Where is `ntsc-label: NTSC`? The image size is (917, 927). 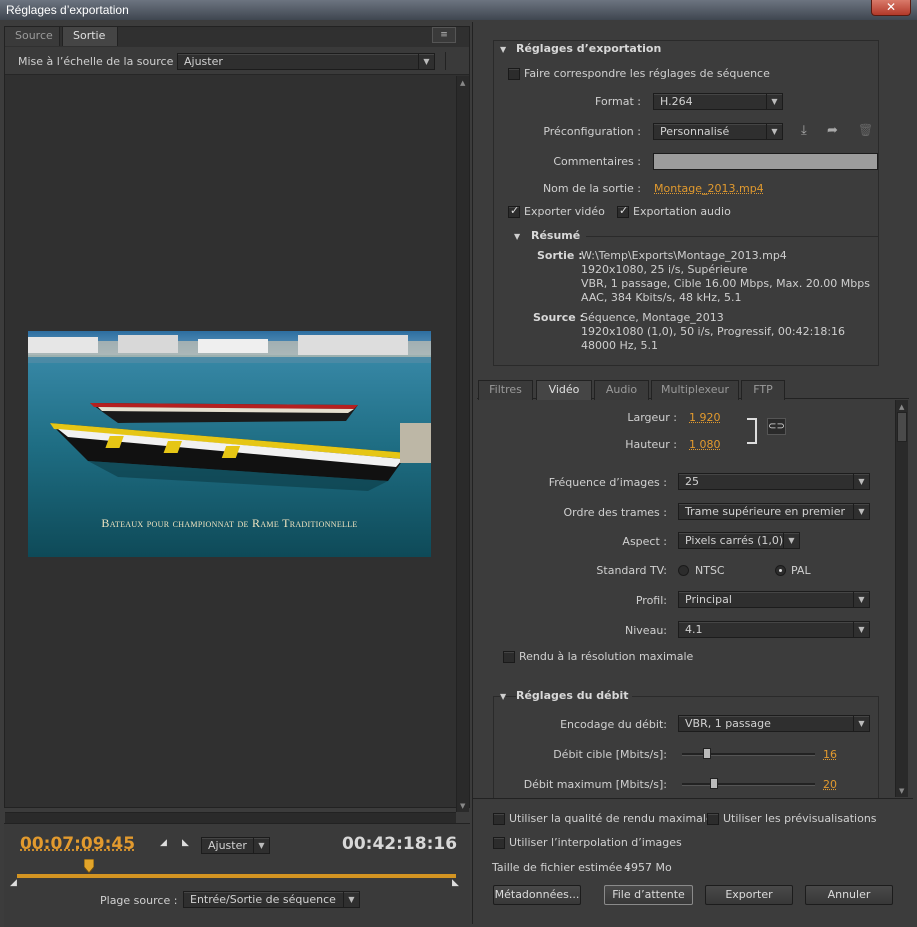
ntsc-label: NTSC is located at coordinates (710, 570).